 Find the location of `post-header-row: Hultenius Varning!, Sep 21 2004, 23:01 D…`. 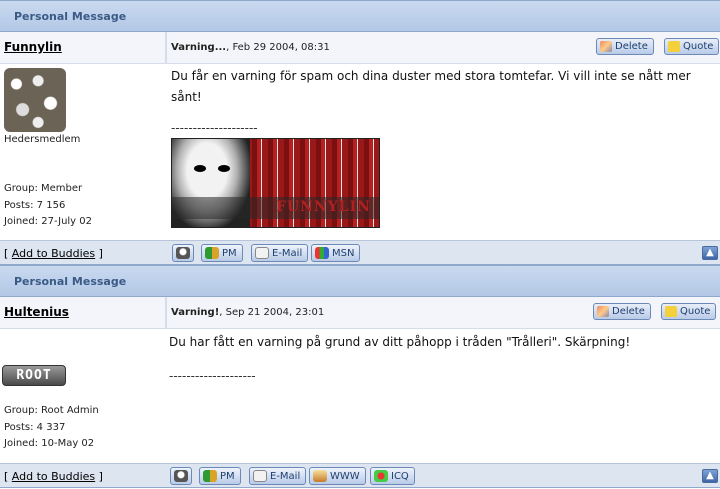

post-header-row: Hultenius Varning!, Sep 21 2004, 23:01 D… is located at coordinates (360, 313).